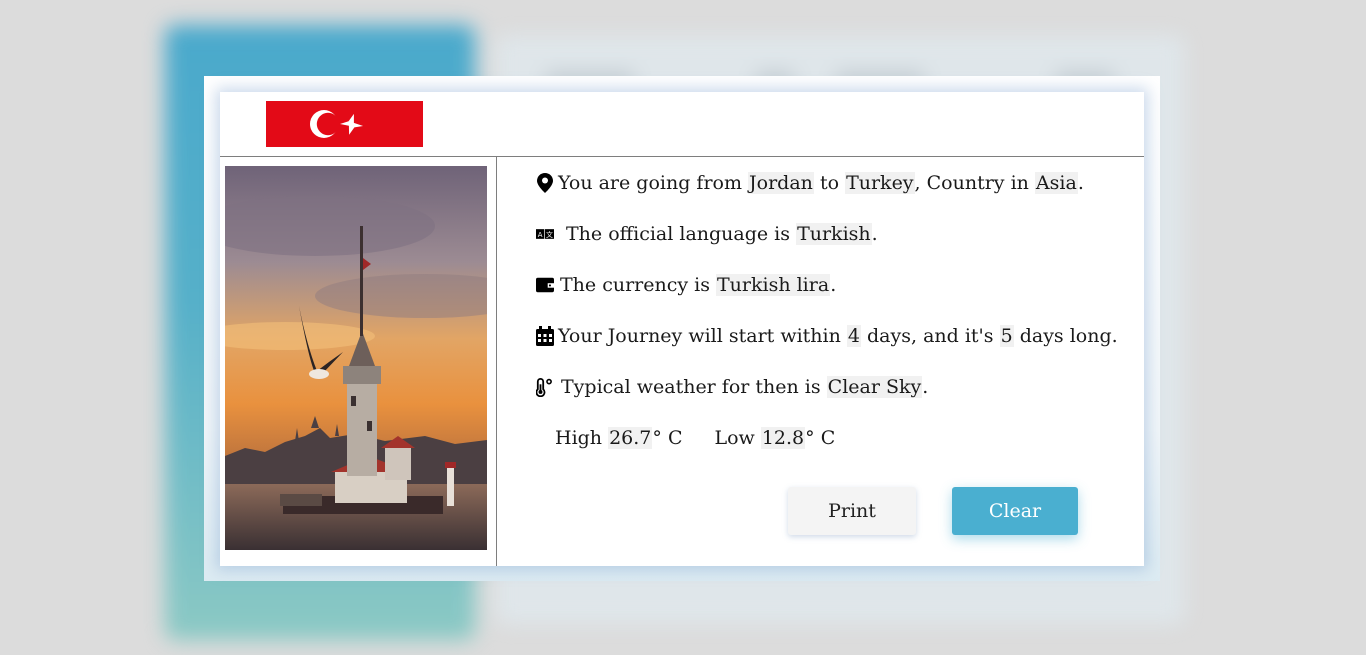 This screenshot has width=1366, height=655. What do you see at coordinates (737, 438) in the screenshot?
I see `low-label: Low` at bounding box center [737, 438].